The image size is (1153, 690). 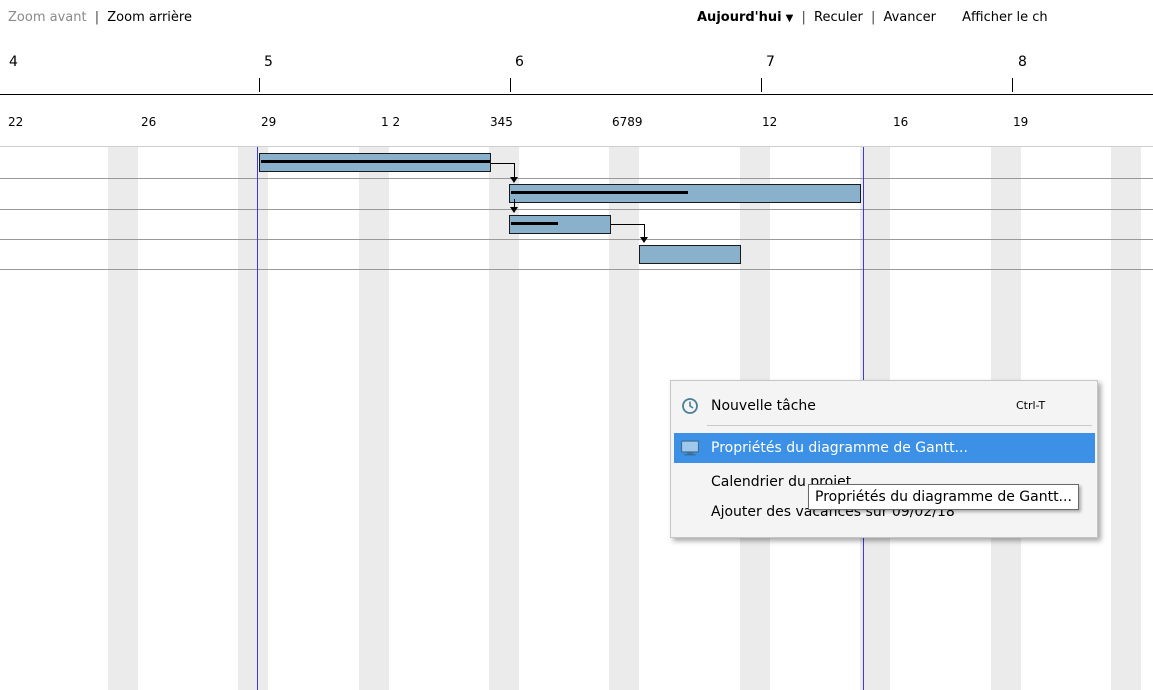 I want to click on day-label: 16, so click(x=901, y=122).